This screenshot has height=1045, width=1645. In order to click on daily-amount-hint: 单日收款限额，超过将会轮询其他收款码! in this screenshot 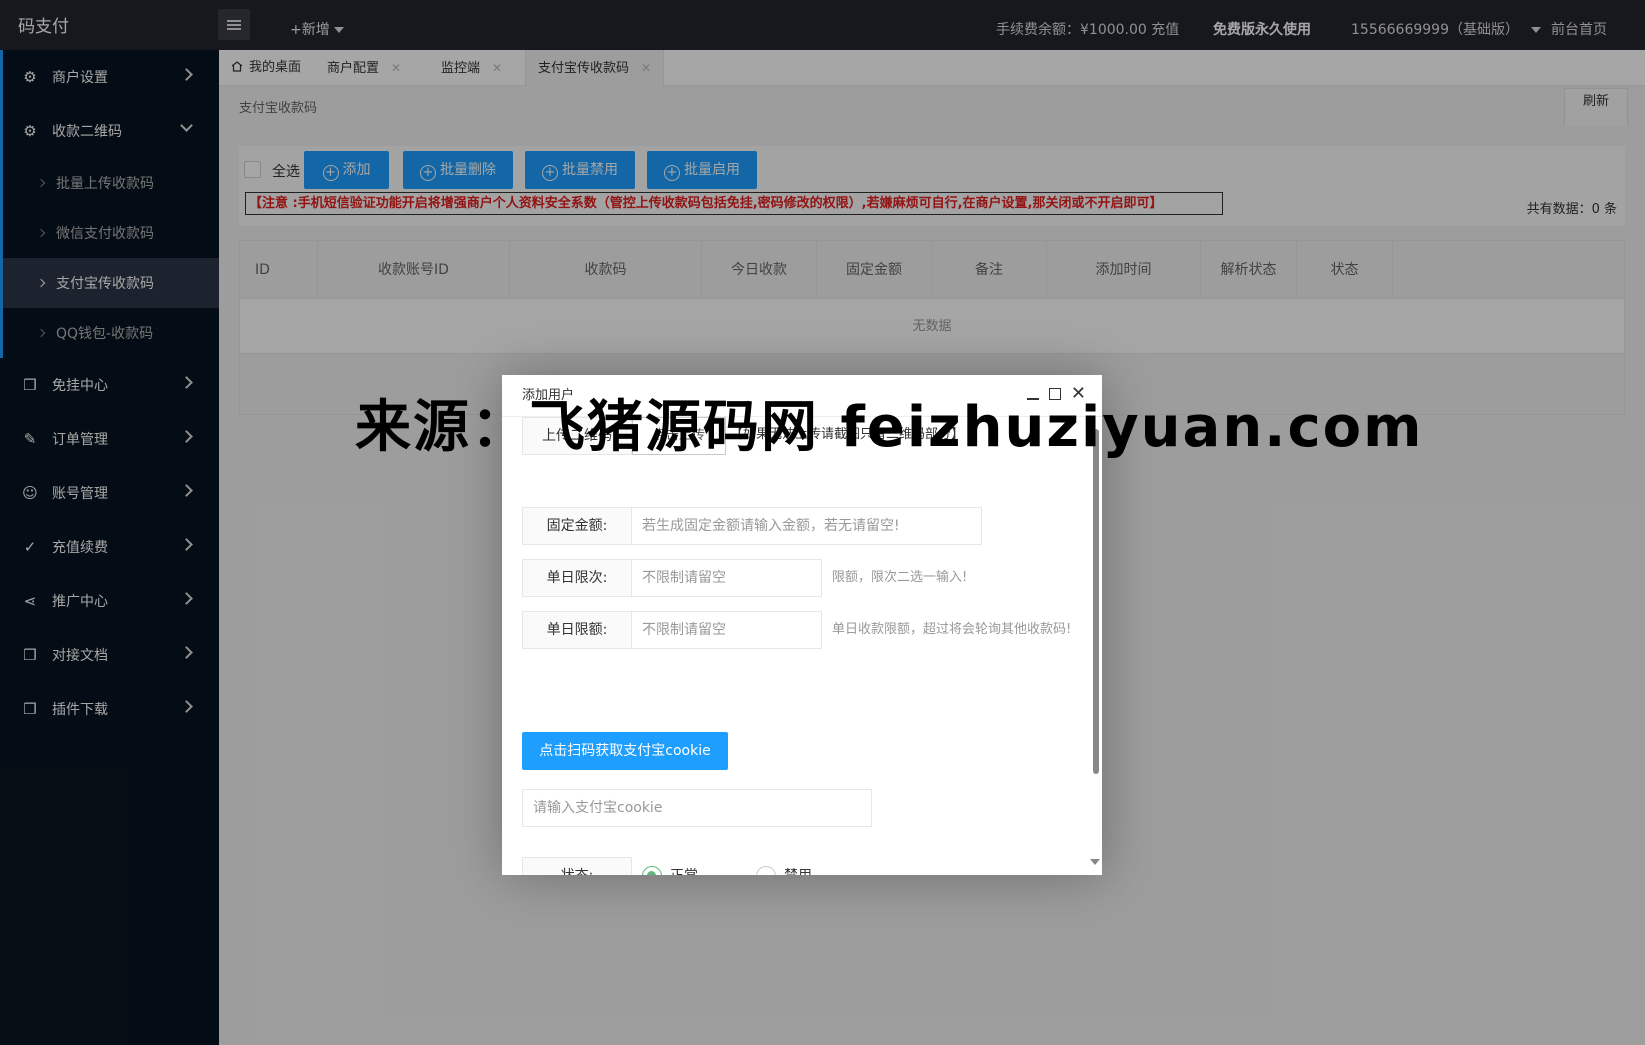, I will do `click(952, 629)`.